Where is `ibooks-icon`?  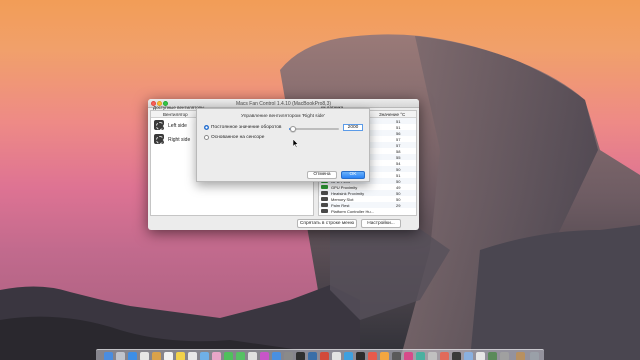
ibooks-icon is located at coordinates (264, 355).